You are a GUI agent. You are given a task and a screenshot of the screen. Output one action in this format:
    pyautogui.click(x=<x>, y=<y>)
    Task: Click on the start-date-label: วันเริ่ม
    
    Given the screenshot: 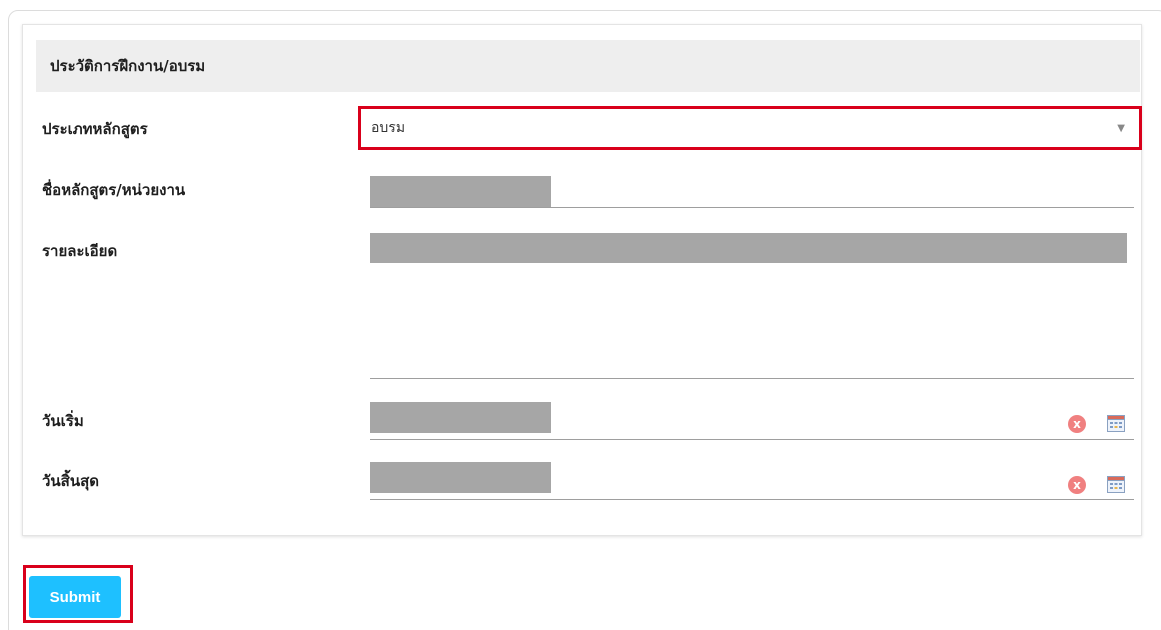 What is the action you would take?
    pyautogui.click(x=63, y=421)
    